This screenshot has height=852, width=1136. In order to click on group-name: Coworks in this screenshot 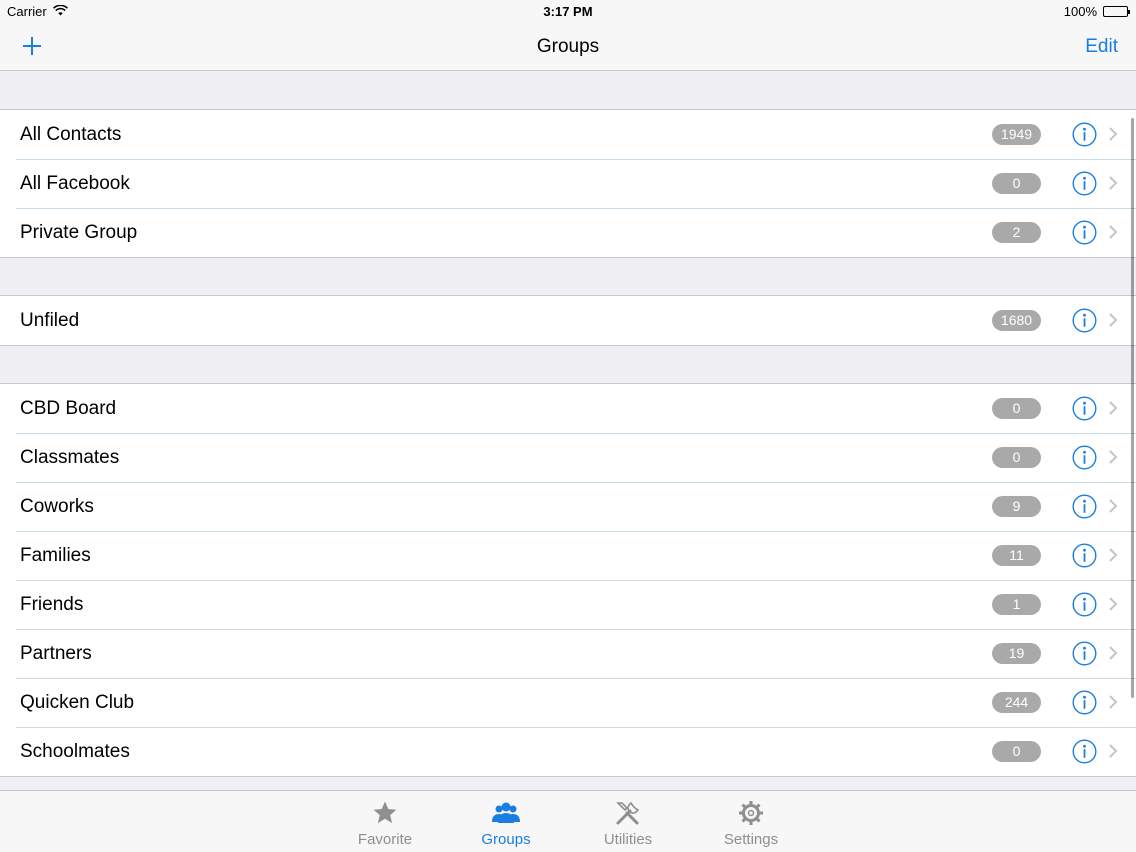, I will do `click(57, 506)`.